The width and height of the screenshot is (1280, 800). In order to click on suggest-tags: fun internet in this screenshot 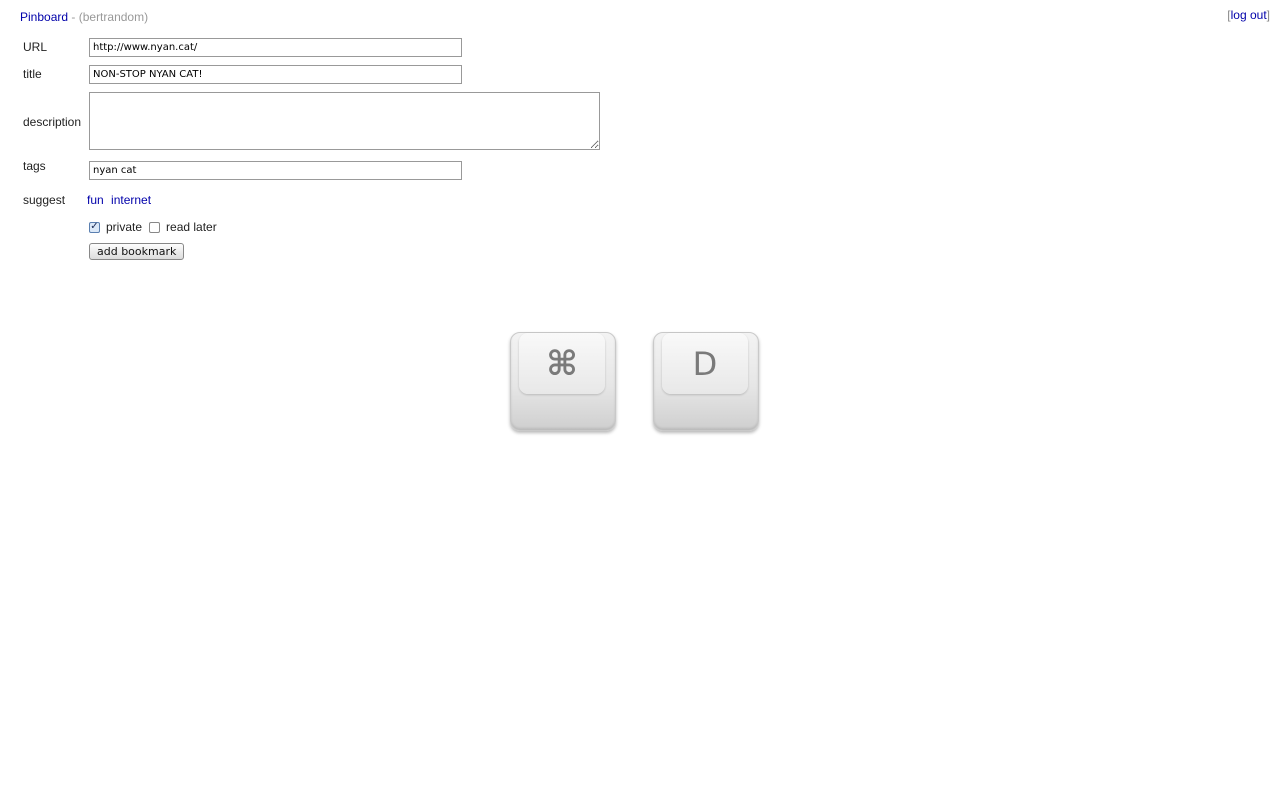, I will do `click(121, 200)`.